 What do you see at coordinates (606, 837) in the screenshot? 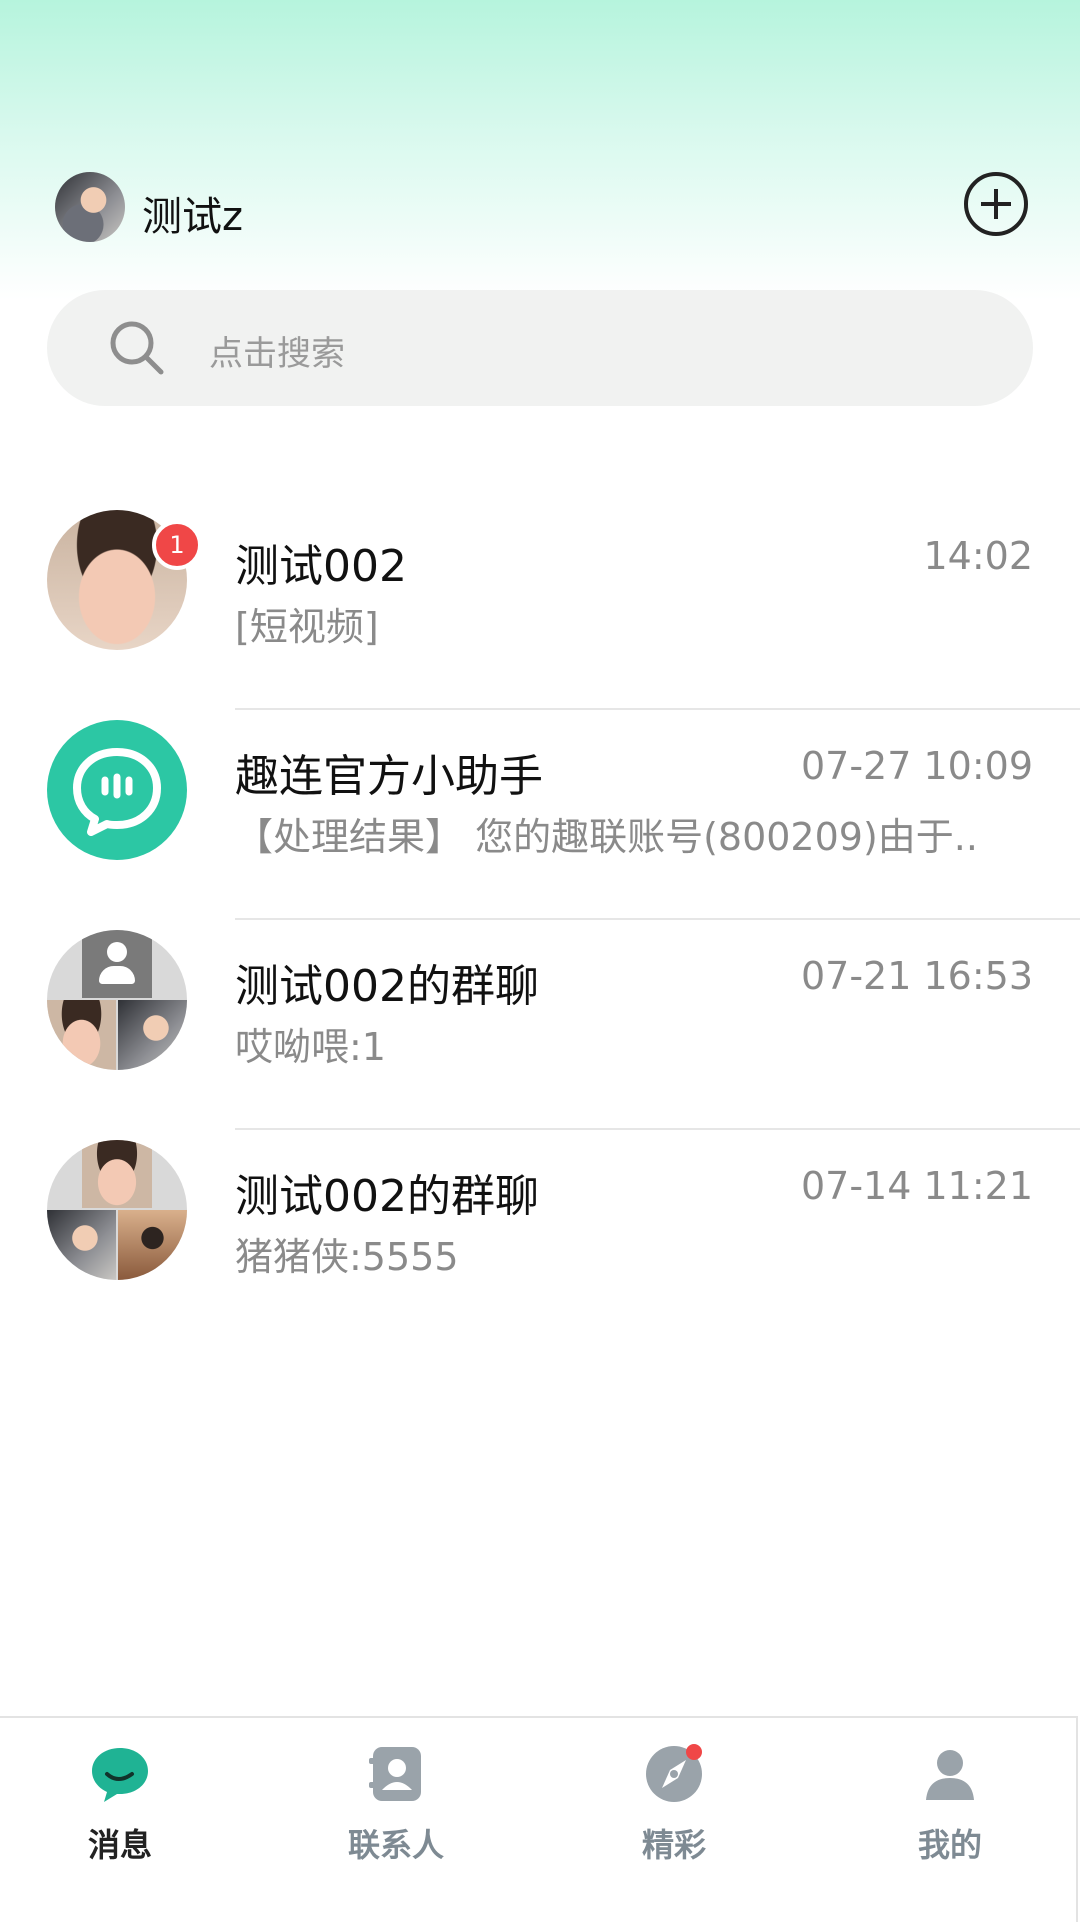
I see `chat-preview: 【处理结果】 您的趣联账号(800209)由于..` at bounding box center [606, 837].